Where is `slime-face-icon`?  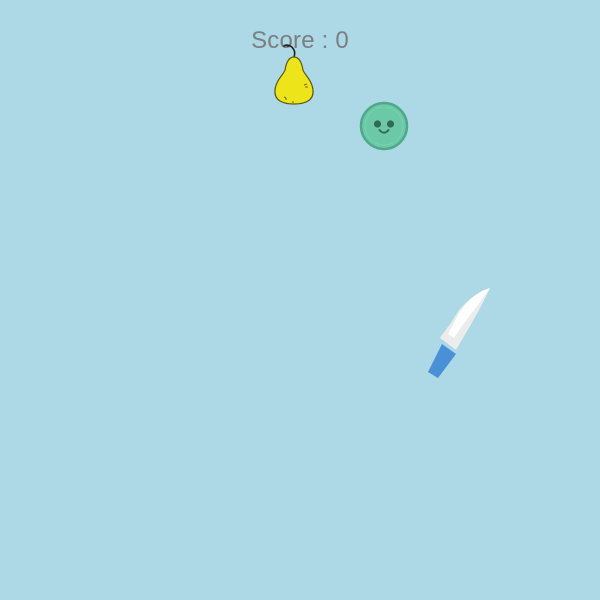
slime-face-icon is located at coordinates (384, 126).